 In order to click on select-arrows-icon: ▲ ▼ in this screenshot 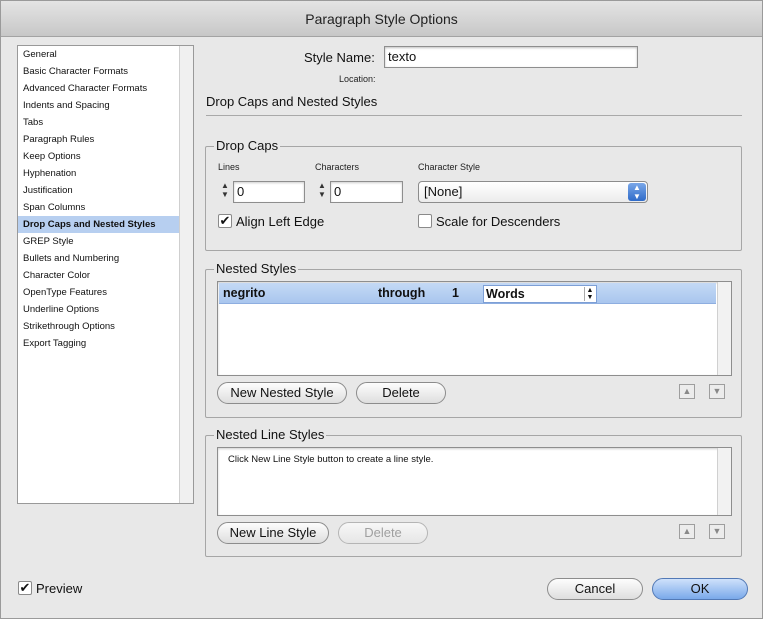, I will do `click(637, 192)`.